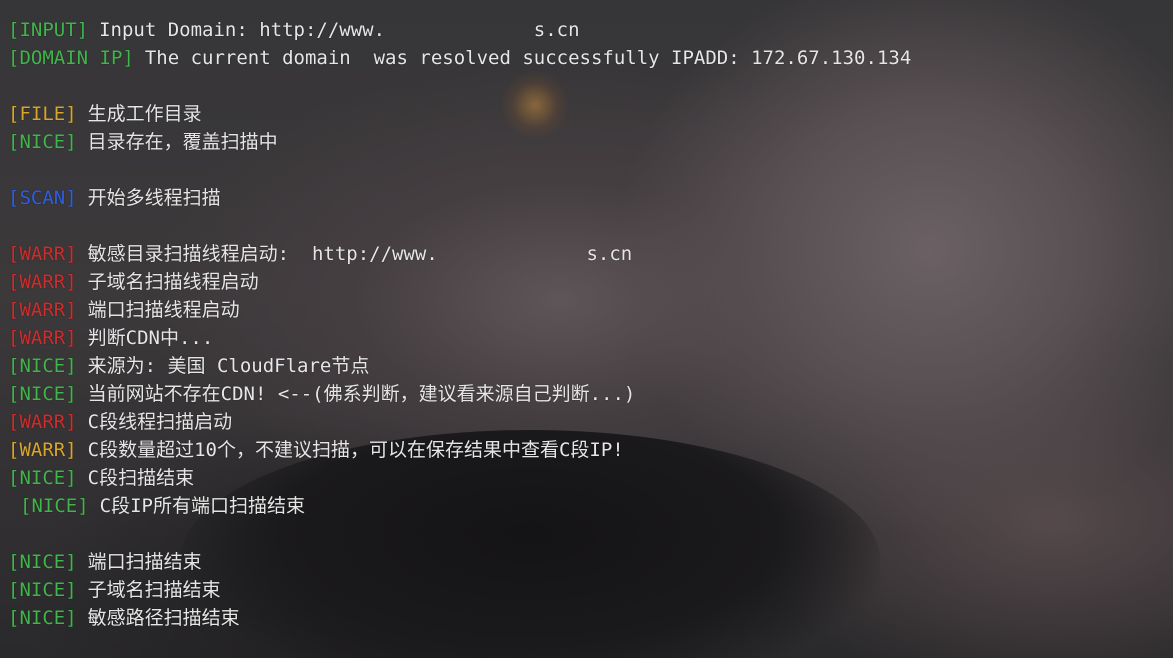  I want to click on line-text: Input Domain: http://www. s.cn, so click(339, 30).